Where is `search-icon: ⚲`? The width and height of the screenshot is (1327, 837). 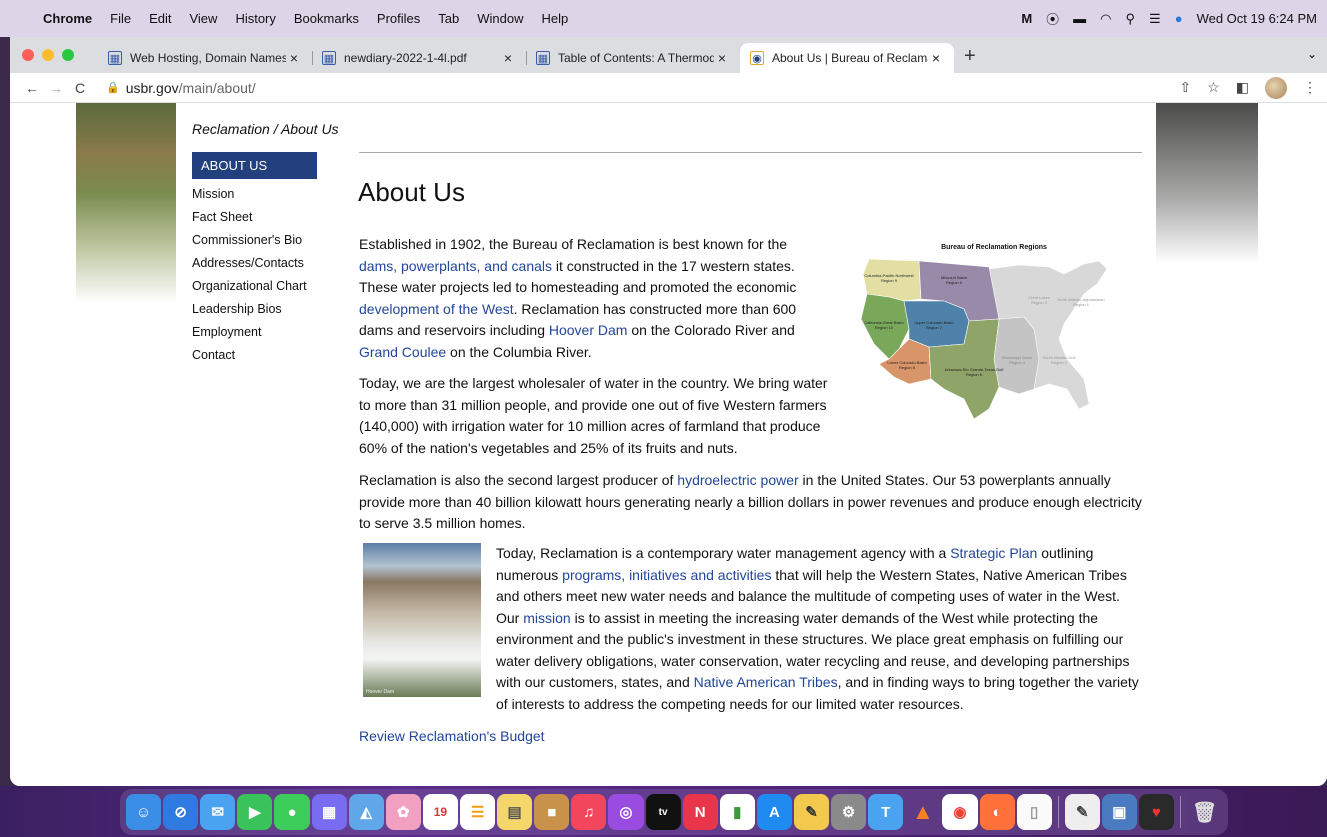
search-icon: ⚲ is located at coordinates (1131, 19).